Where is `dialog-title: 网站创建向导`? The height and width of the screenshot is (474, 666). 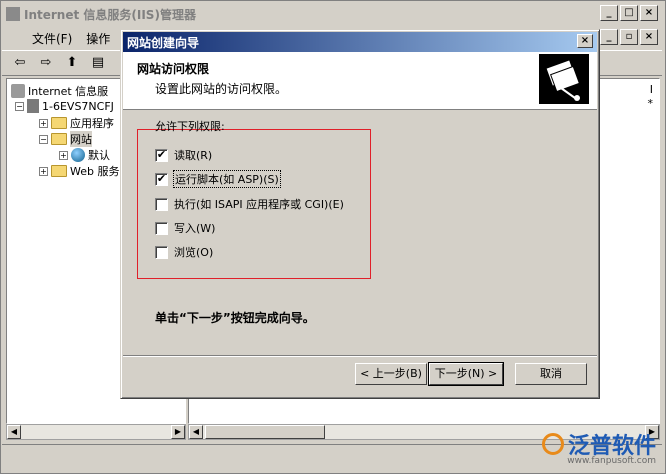 dialog-title: 网站创建向导 is located at coordinates (163, 42).